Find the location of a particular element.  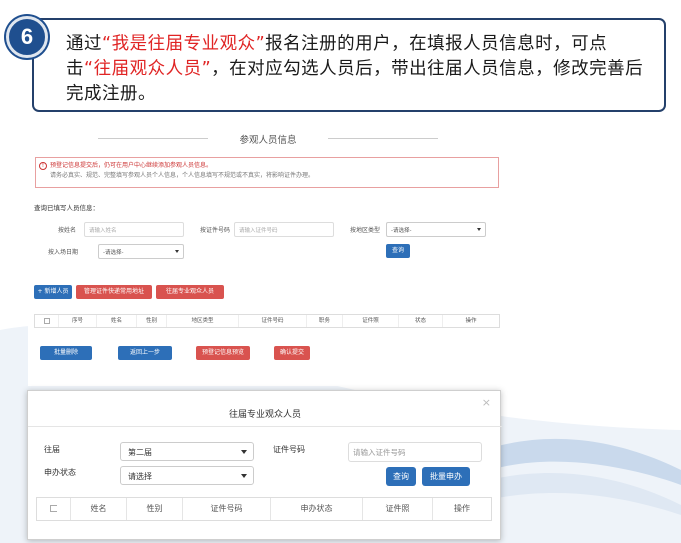

cert-filter-input: 请输入证件号码 is located at coordinates (284, 229).